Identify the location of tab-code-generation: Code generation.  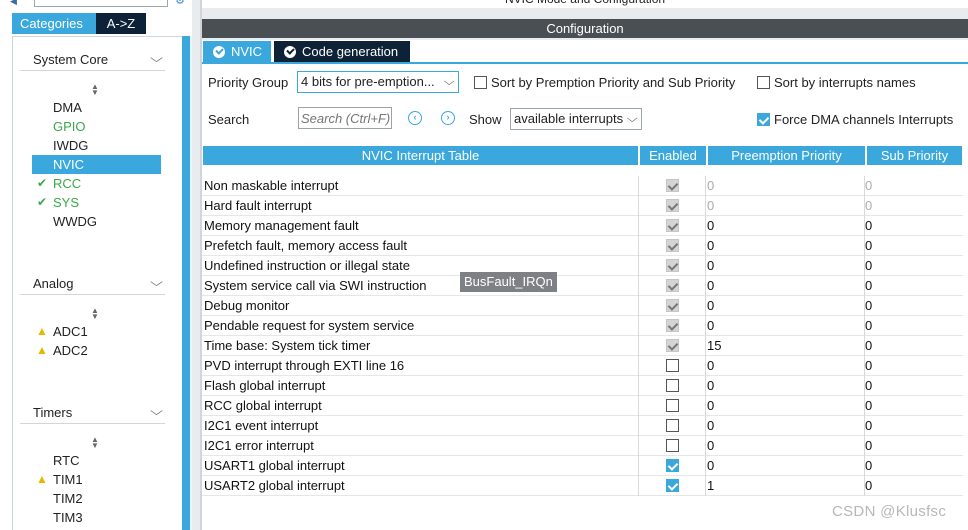
(342, 51).